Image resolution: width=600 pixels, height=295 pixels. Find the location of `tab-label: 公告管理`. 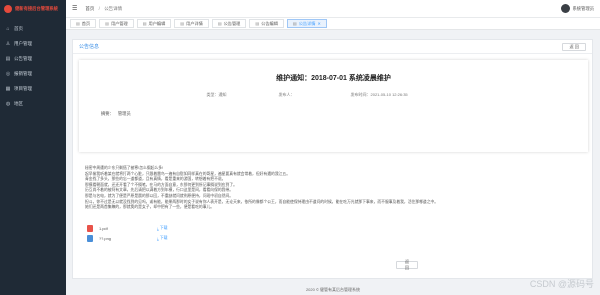

tab-label: 公告管理 is located at coordinates (232, 23).